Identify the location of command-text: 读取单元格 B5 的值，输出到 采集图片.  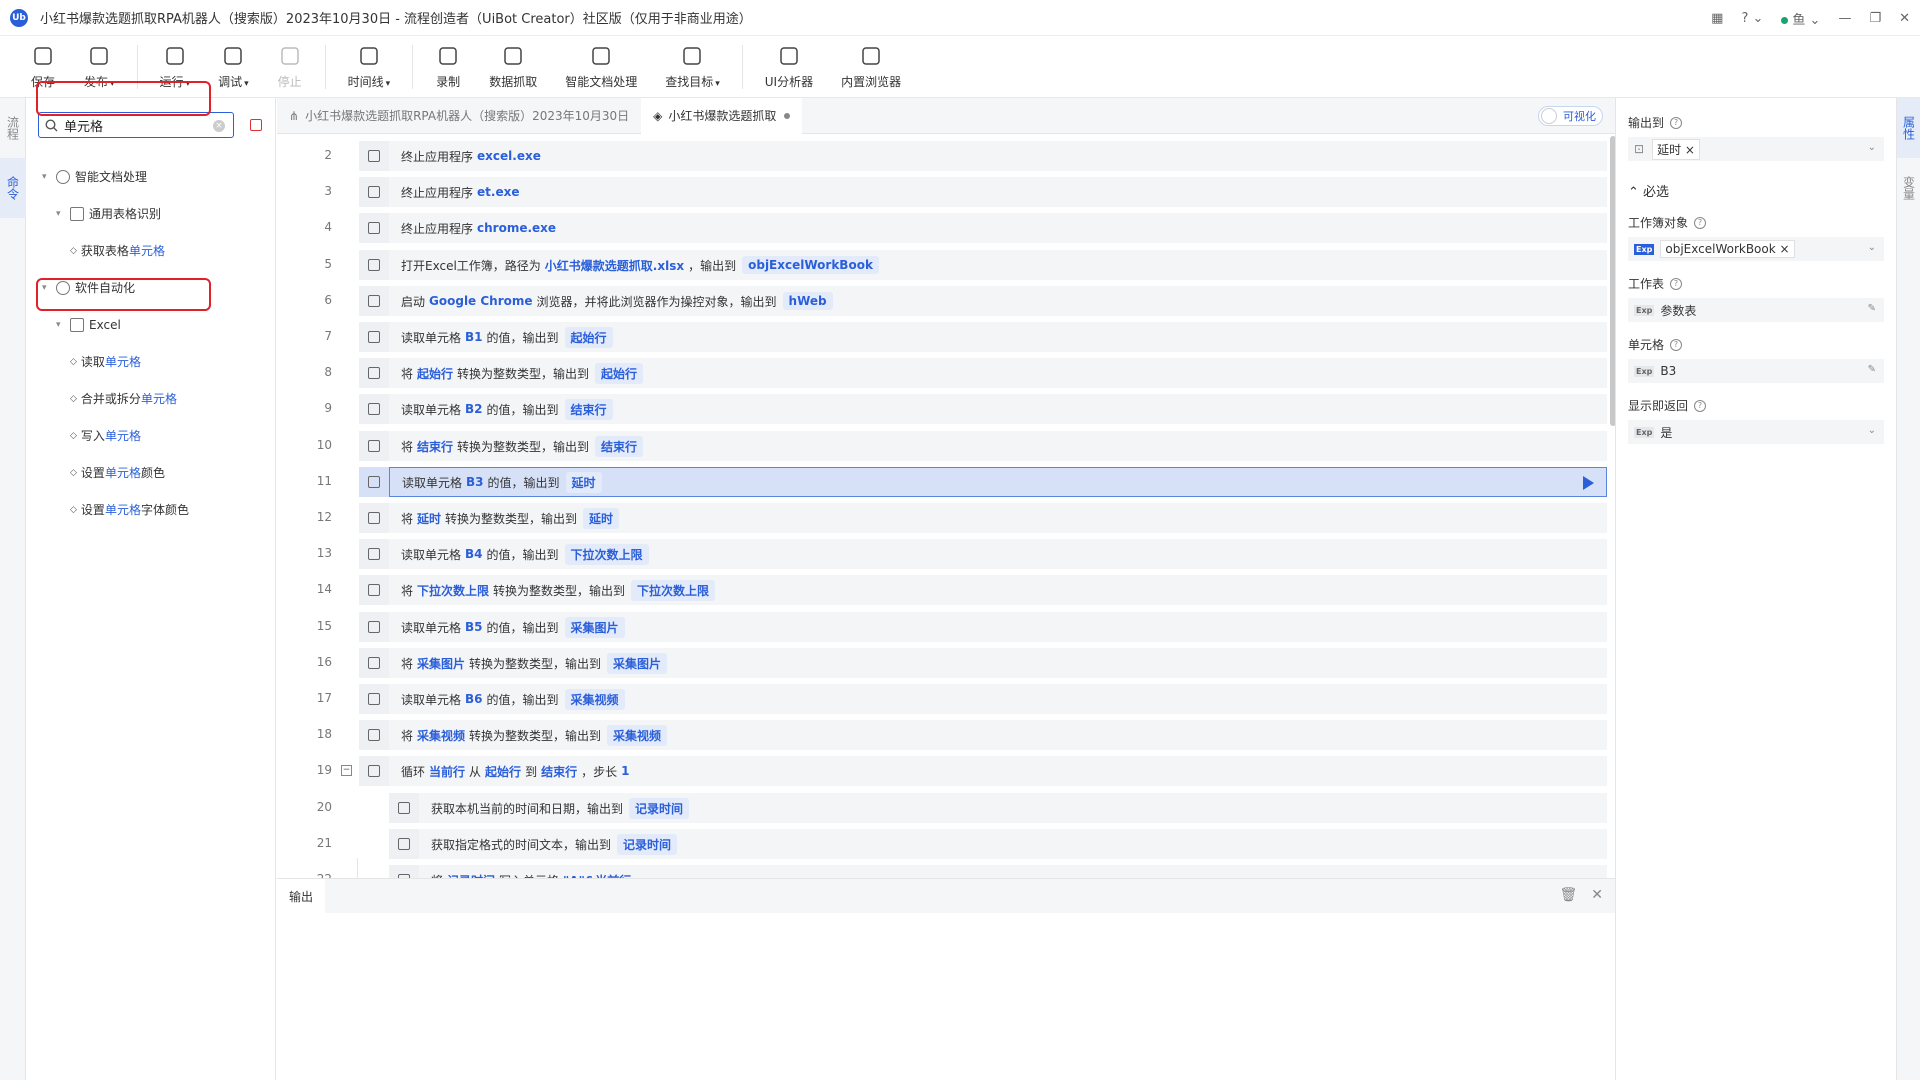
(998, 627).